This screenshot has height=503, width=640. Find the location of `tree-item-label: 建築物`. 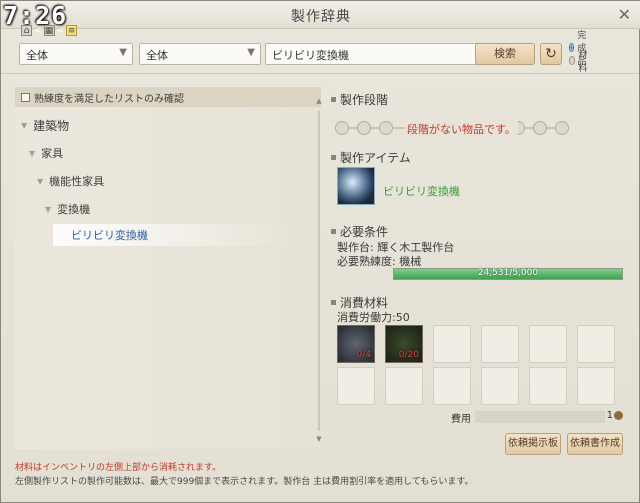

tree-item-label: 建築物 is located at coordinates (51, 126).